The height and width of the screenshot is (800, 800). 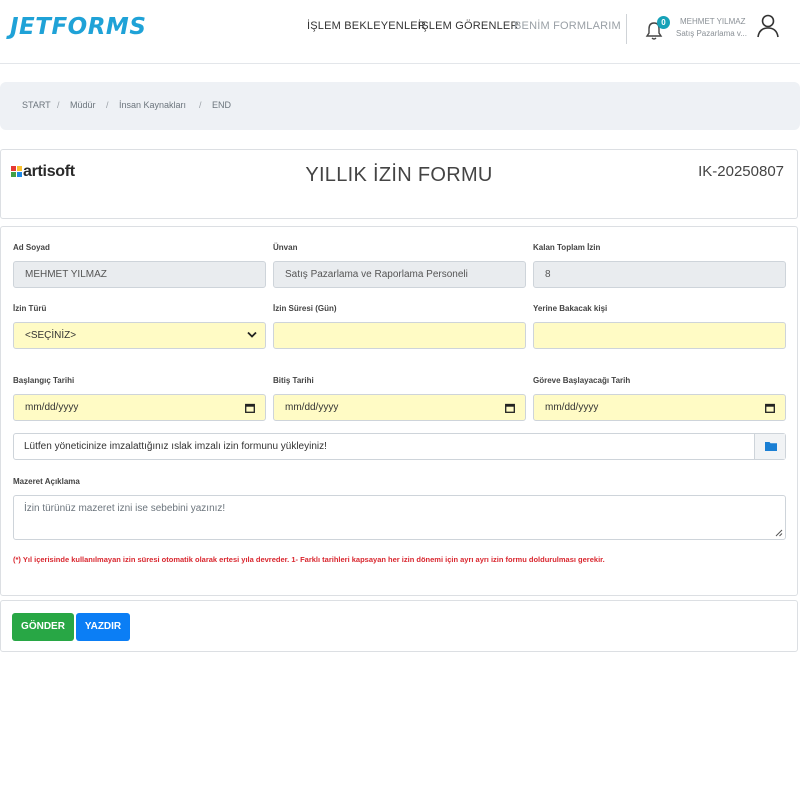 What do you see at coordinates (78, 27) in the screenshot?
I see `jetforms-logo: JETFORMS` at bounding box center [78, 27].